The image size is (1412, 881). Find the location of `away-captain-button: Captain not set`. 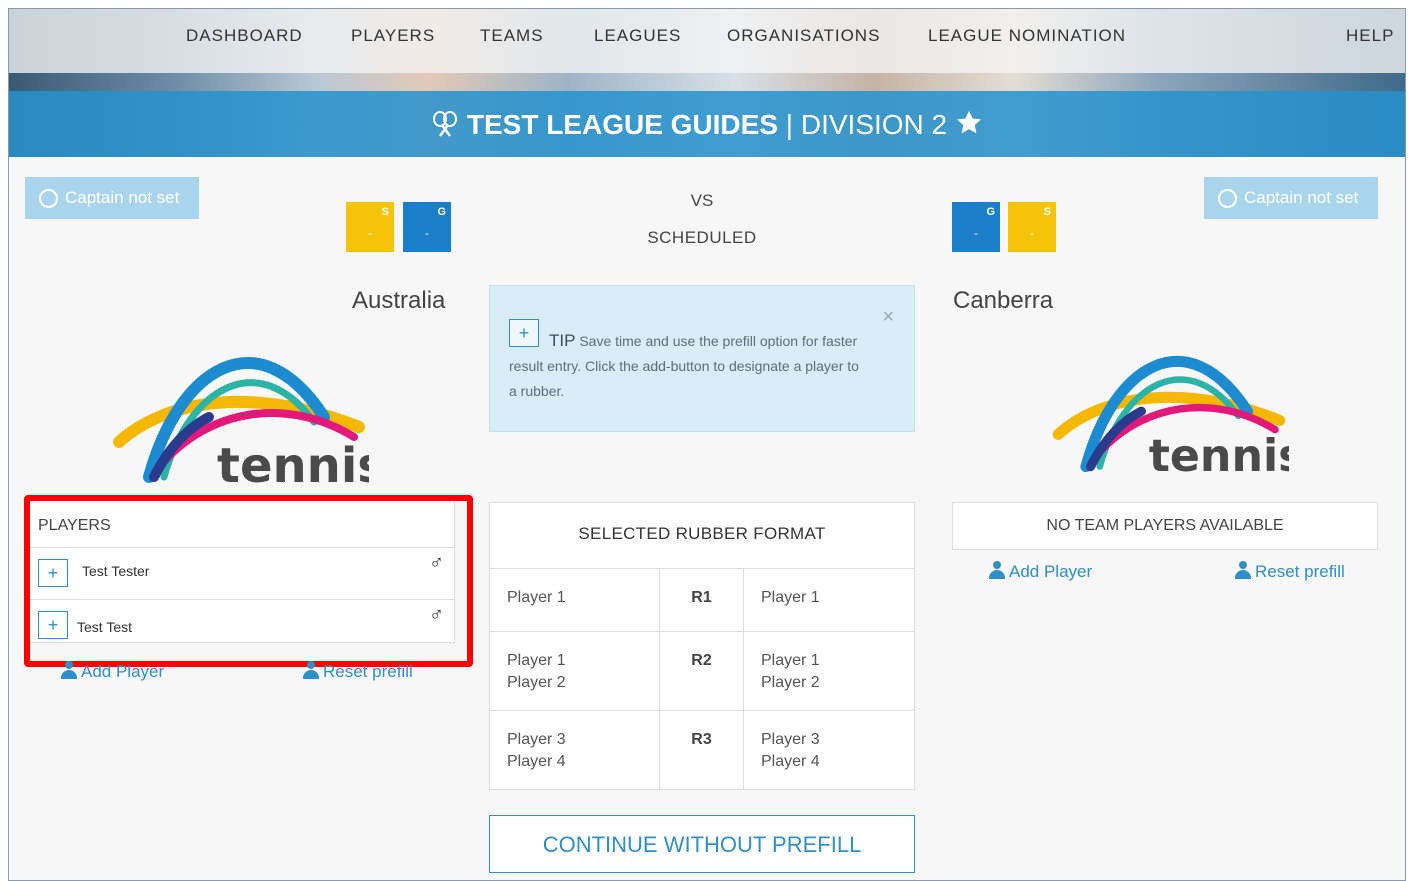

away-captain-button: Captain not set is located at coordinates (1291, 198).